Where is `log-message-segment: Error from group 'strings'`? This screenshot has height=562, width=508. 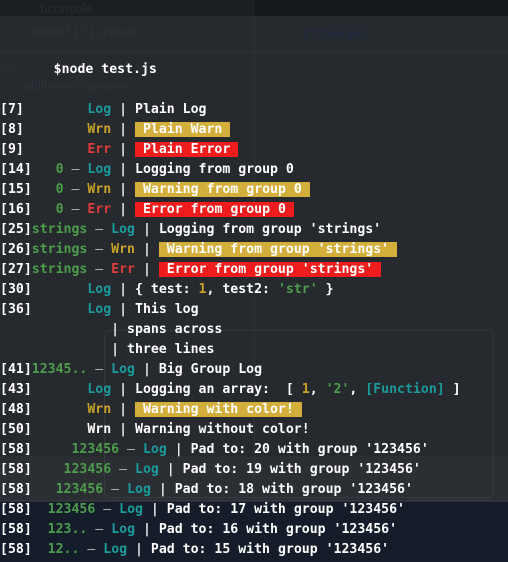 log-message-segment: Error from group 'strings' is located at coordinates (270, 269).